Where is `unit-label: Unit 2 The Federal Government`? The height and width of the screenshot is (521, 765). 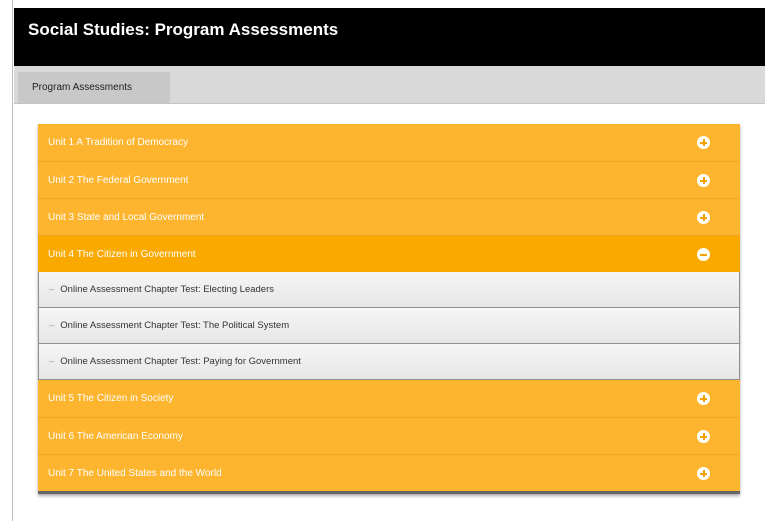 unit-label: Unit 2 The Federal Government is located at coordinates (118, 180).